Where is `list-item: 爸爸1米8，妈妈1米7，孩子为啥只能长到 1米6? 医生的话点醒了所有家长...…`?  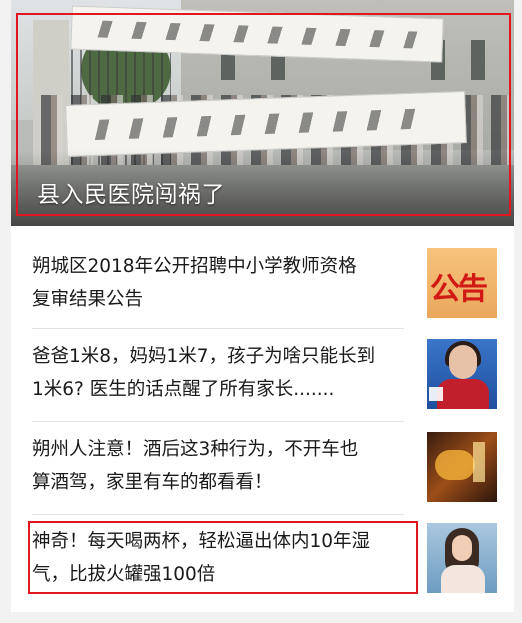 list-item: 爸爸1米8，妈妈1米7，孩子为啥只能长到 1米6? 医生的话点醒了所有家长...… is located at coordinates (262, 375).